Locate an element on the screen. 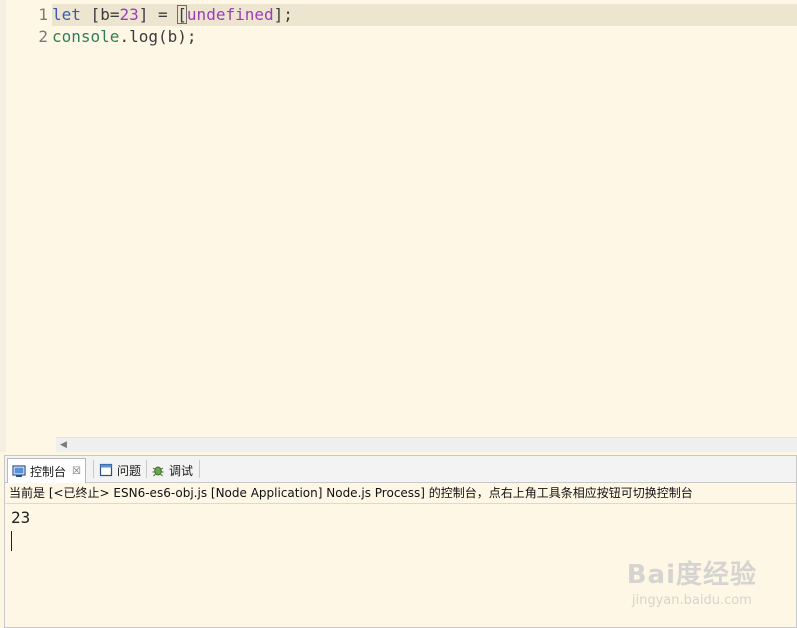 This screenshot has height=628, width=797. tab-debug: 调试 is located at coordinates (172, 470).